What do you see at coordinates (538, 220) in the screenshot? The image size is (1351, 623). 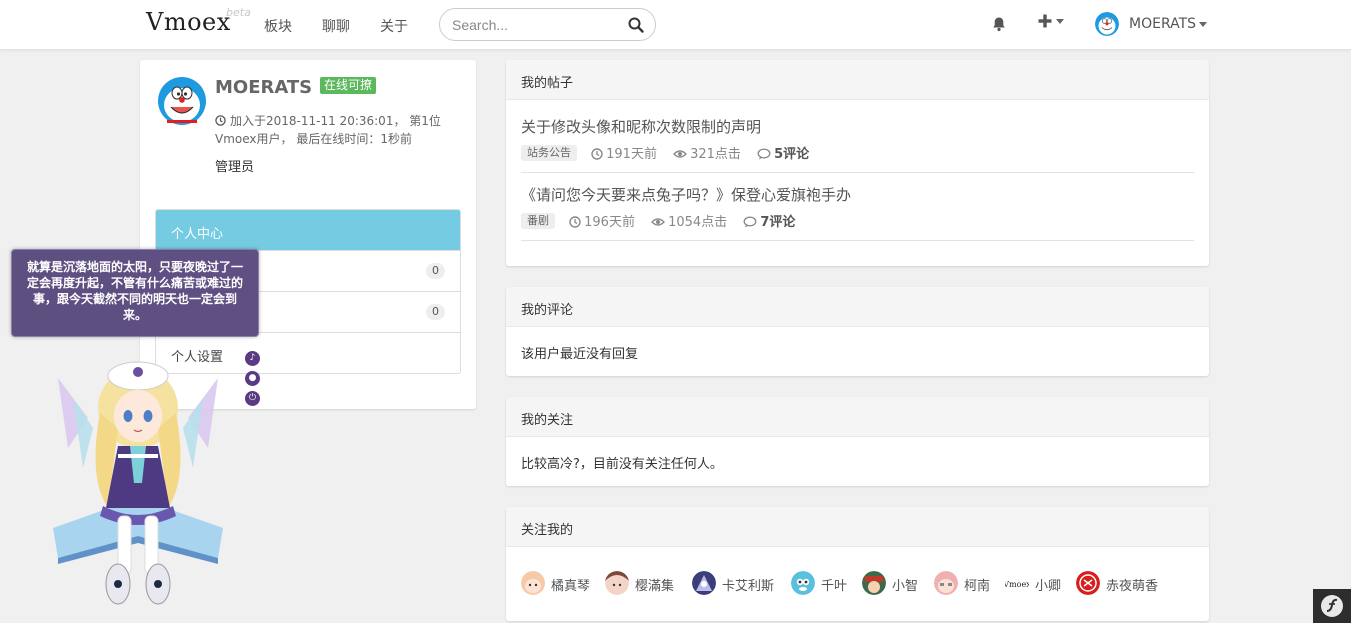 I see `post-tag: 番剧` at bounding box center [538, 220].